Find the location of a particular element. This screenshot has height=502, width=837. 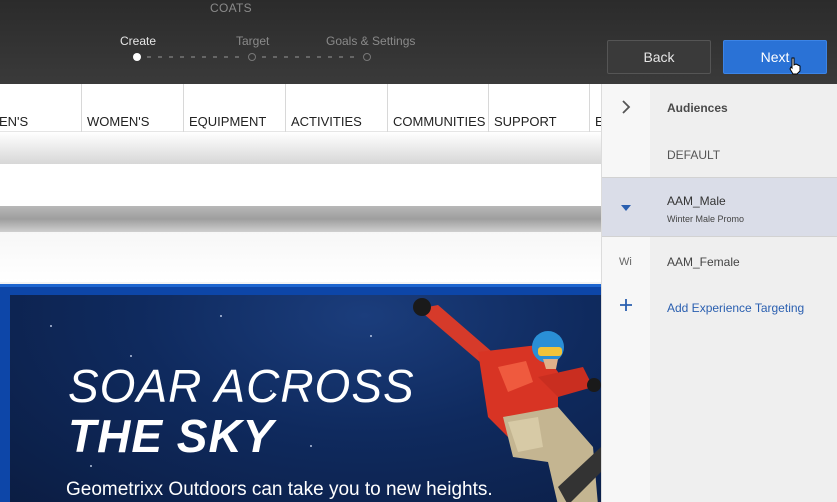

site-nav-women: WOMEN'S is located at coordinates (115, 108).